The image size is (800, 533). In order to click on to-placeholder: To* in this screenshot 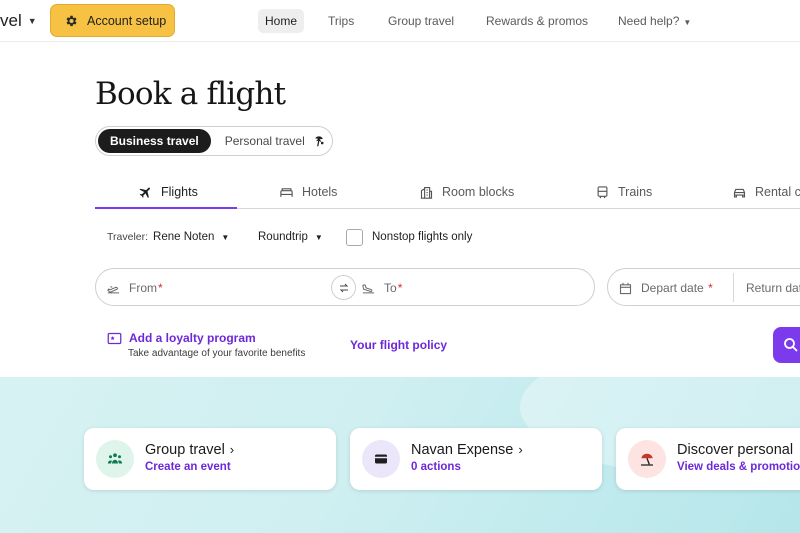, I will do `click(393, 288)`.